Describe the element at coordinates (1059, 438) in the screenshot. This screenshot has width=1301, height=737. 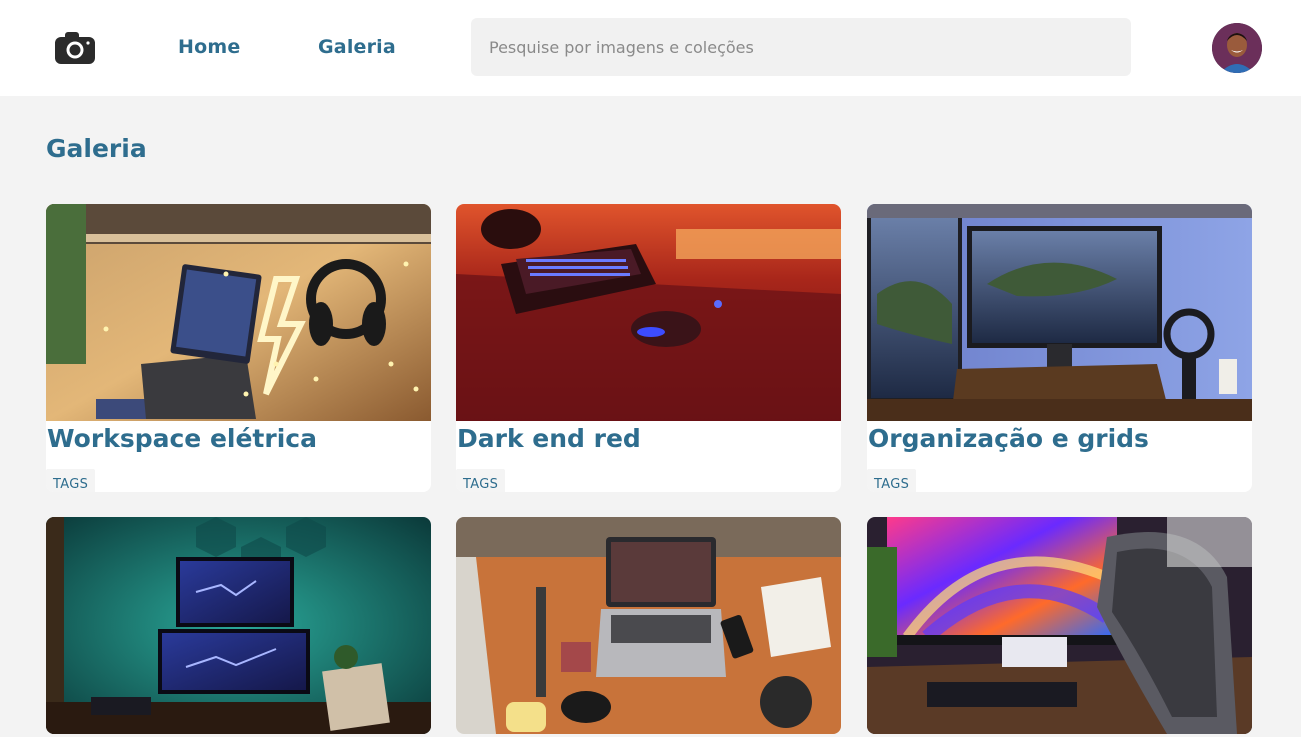
I see `card-title: Organização e grids` at that location.